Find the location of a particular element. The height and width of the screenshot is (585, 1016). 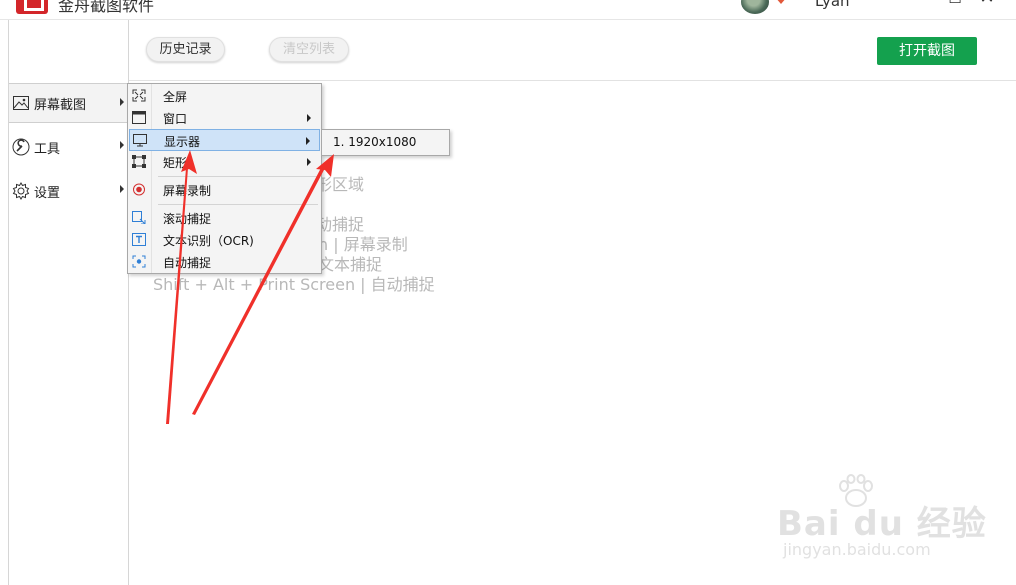

title-bar: 金舟截图软件 Lyan — ☐ ✕ is located at coordinates (508, 10).